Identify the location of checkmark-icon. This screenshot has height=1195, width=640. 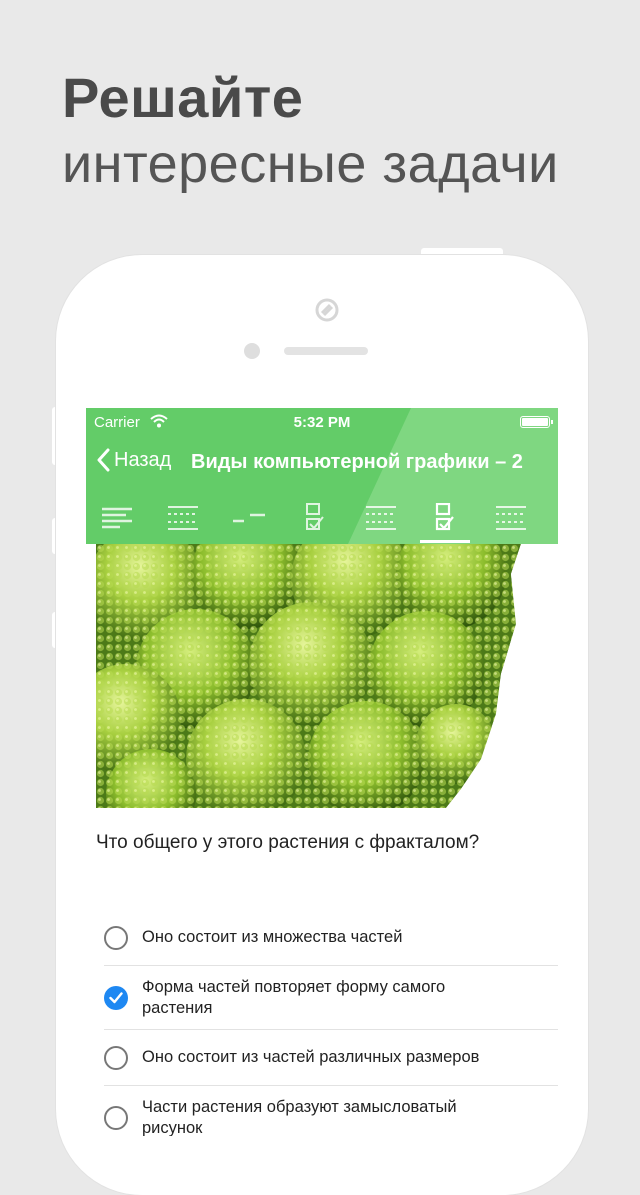
(116, 997).